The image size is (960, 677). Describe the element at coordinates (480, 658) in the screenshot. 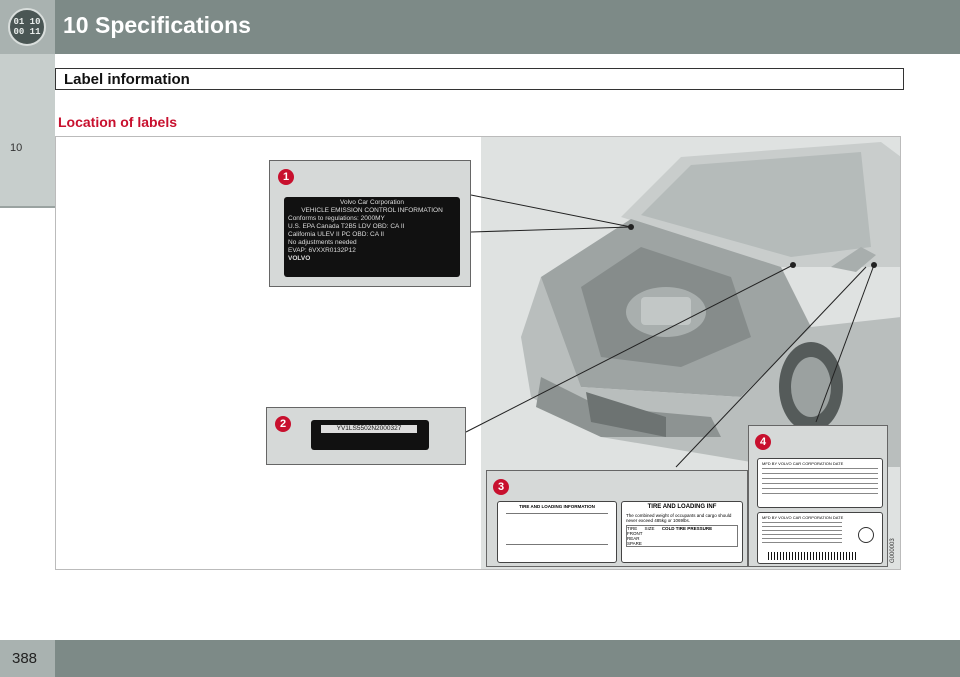

I see `footer-bar` at that location.